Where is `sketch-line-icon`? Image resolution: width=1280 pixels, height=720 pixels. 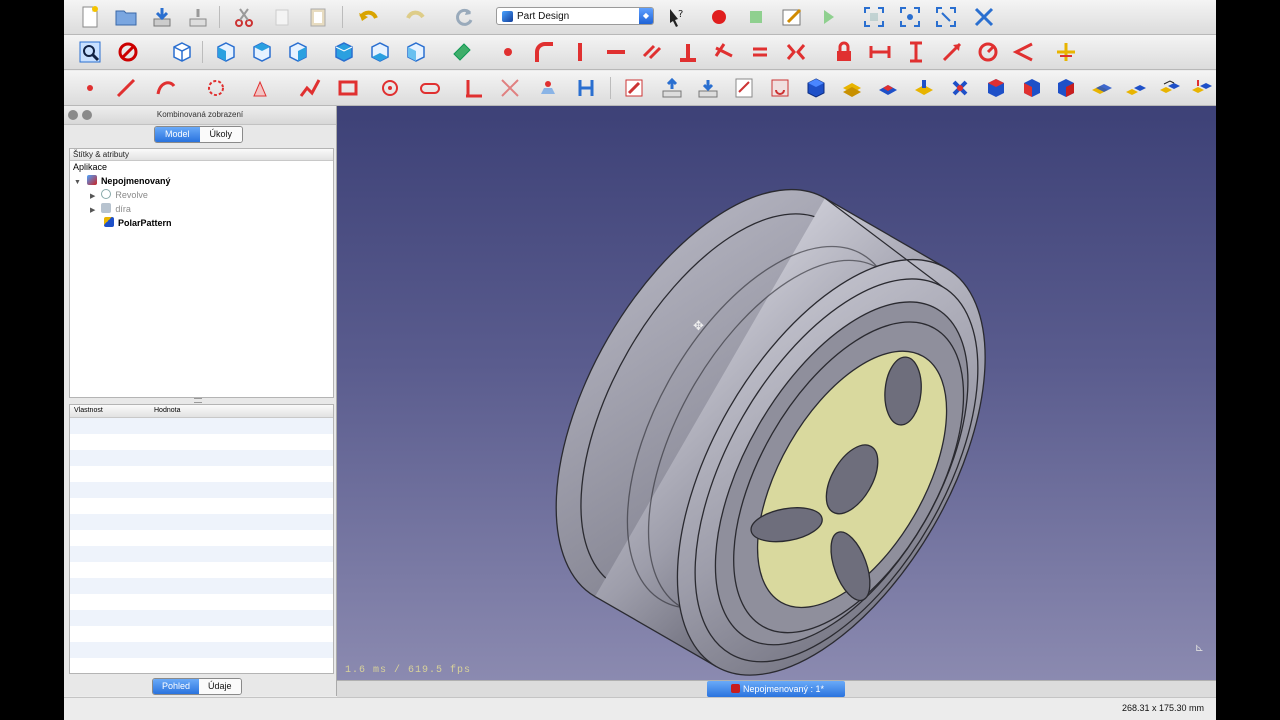 sketch-line-icon is located at coordinates (126, 88).